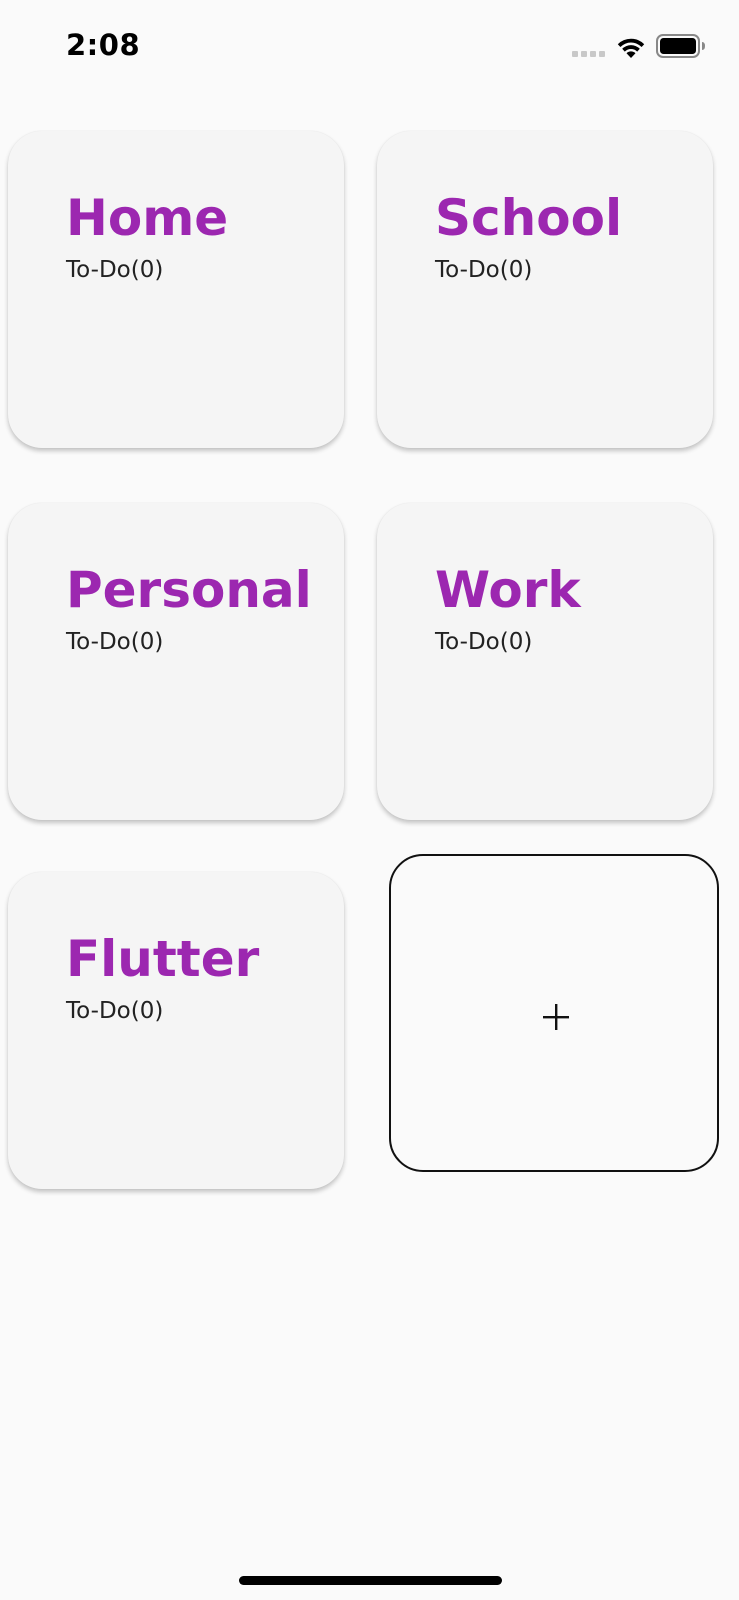 This screenshot has height=1600, width=739. What do you see at coordinates (545, 661) in the screenshot?
I see `category-card-work: Work To-Do(0)` at bounding box center [545, 661].